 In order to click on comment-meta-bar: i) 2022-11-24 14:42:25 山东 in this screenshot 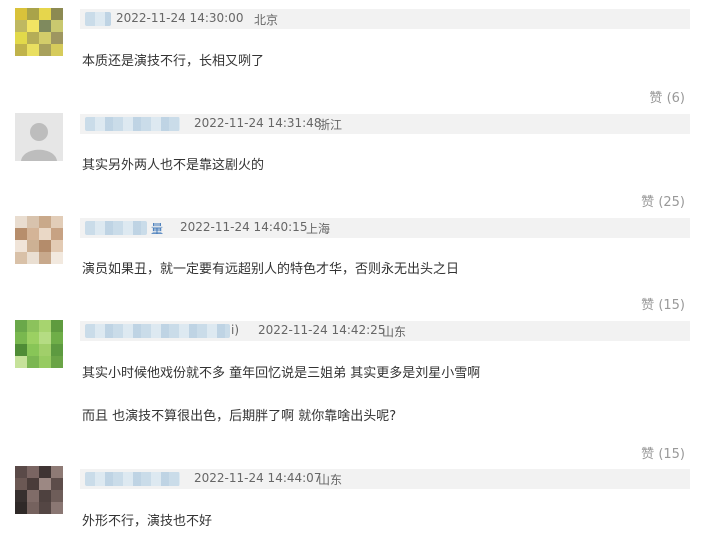, I will do `click(385, 331)`.